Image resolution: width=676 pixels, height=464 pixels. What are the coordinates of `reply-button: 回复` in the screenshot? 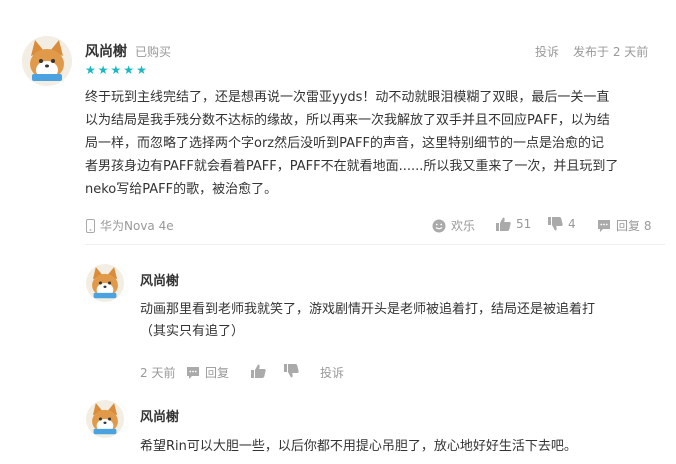 It's located at (207, 372).